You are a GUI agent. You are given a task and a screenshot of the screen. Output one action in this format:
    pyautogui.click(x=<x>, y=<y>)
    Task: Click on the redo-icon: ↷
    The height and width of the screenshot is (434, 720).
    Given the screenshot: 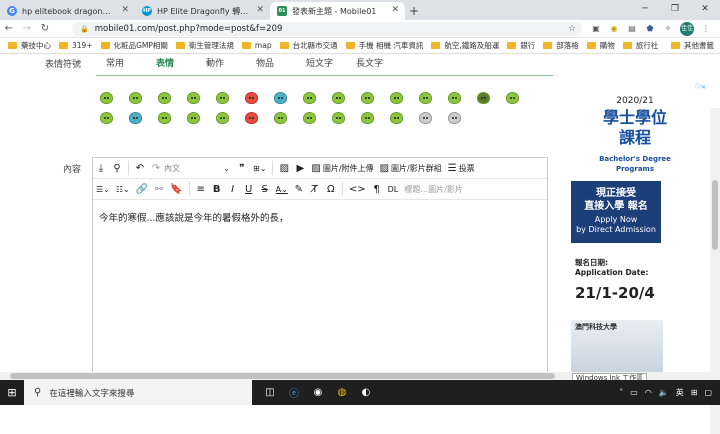 What is the action you would take?
    pyautogui.click(x=156, y=168)
    